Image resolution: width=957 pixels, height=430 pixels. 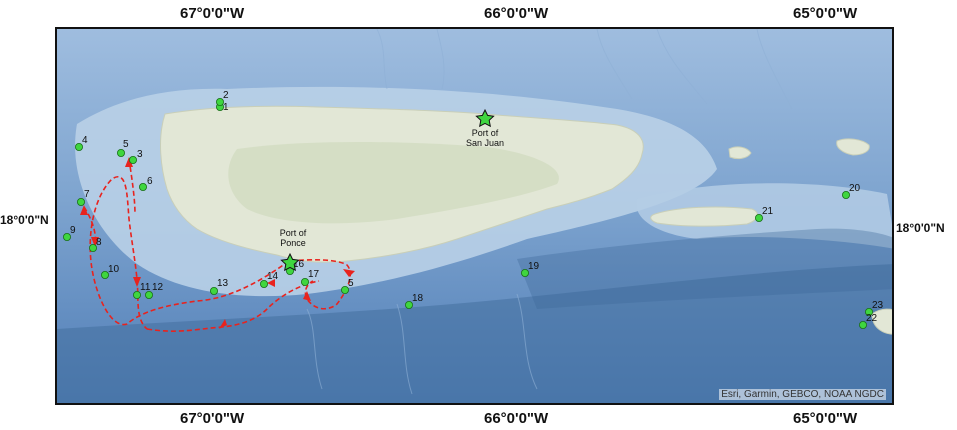 What do you see at coordinates (878, 305) in the screenshot?
I see `station-label-23: 23` at bounding box center [878, 305].